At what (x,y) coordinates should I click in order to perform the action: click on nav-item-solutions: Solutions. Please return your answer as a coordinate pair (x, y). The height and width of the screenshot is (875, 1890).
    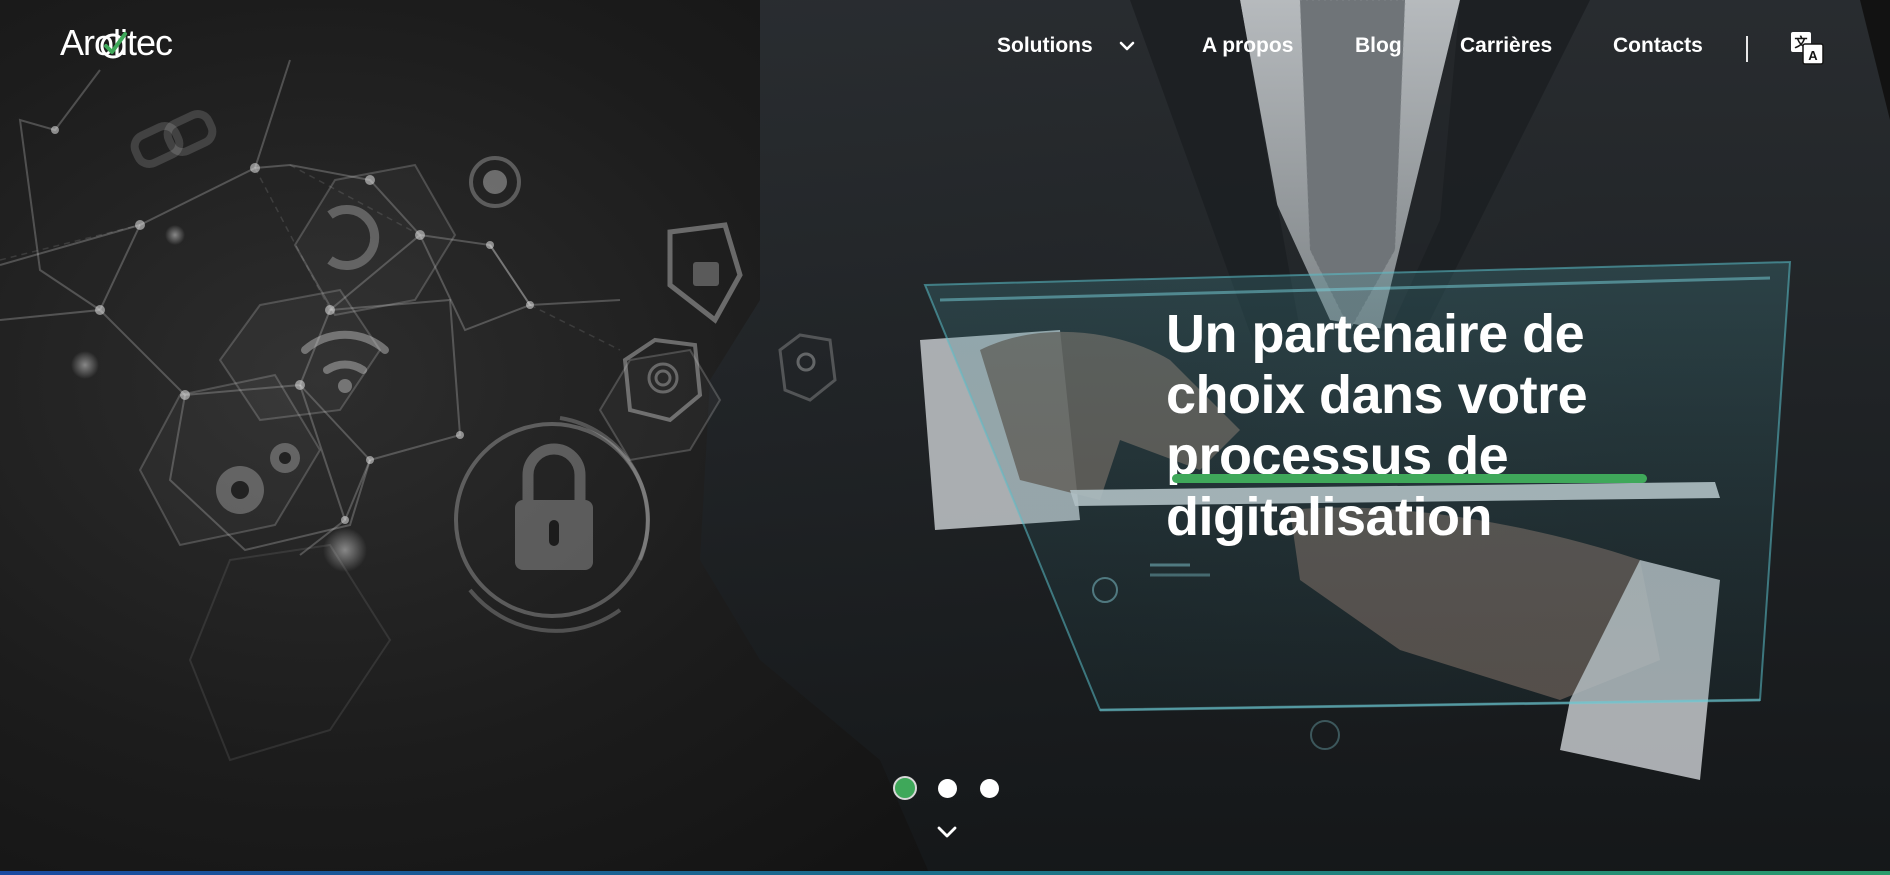
    Looking at the image, I should click on (1045, 46).